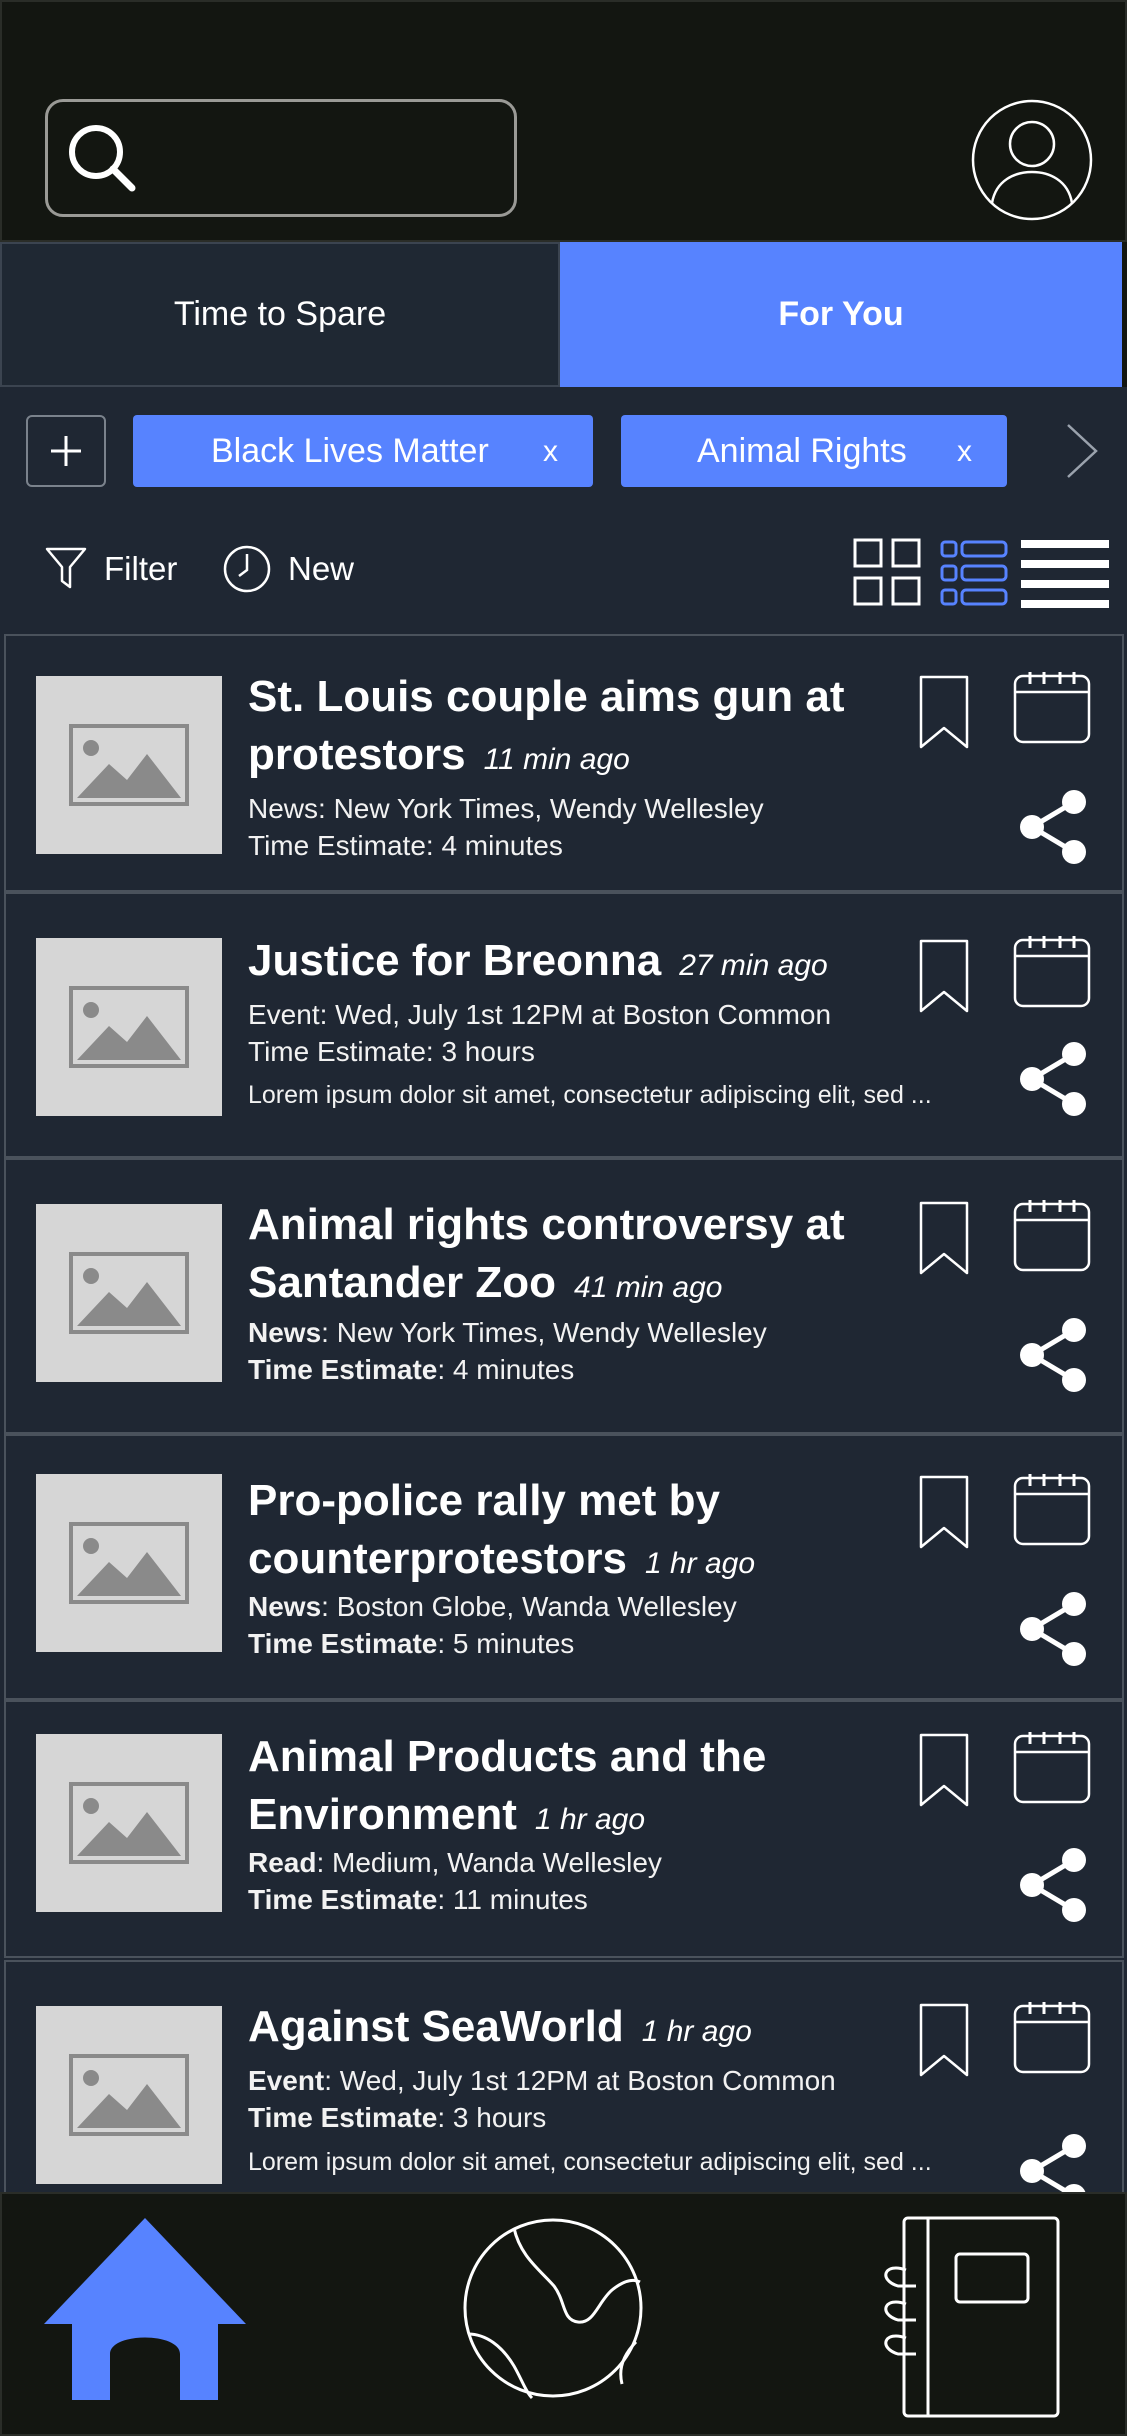 This screenshot has width=1127, height=2436. I want to click on journal-icon, so click(969, 2317).